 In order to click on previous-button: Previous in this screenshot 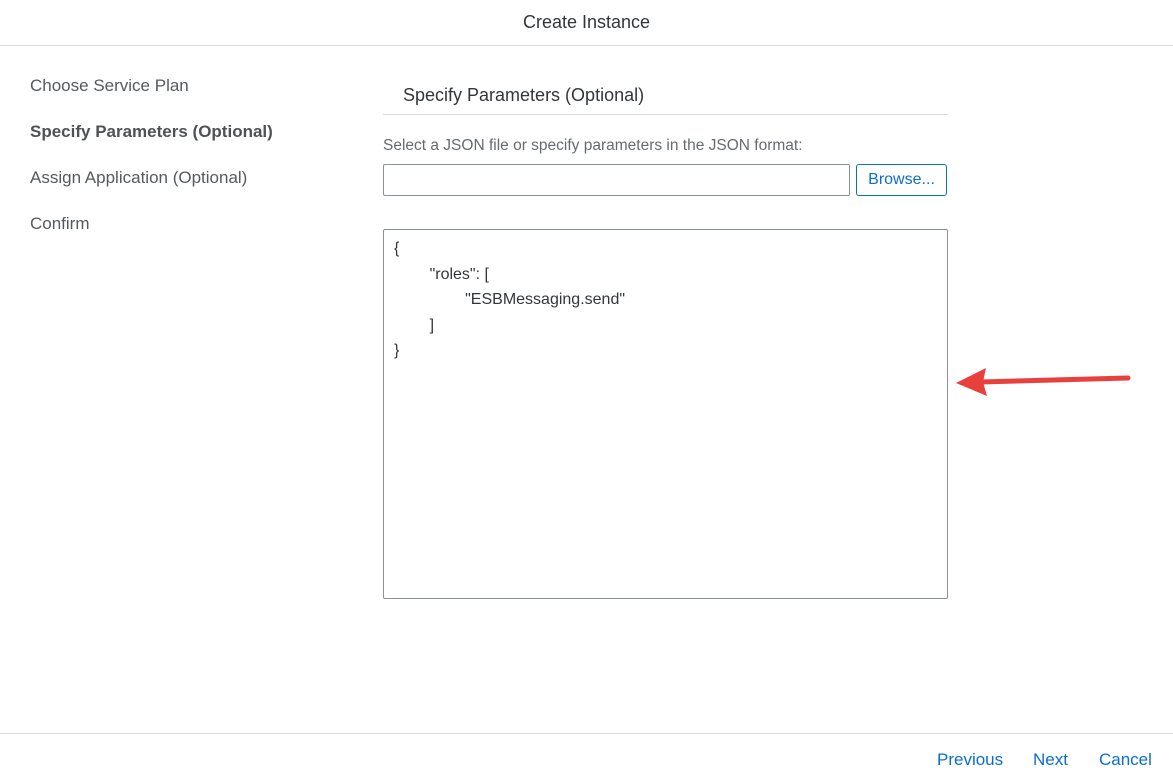, I will do `click(970, 760)`.